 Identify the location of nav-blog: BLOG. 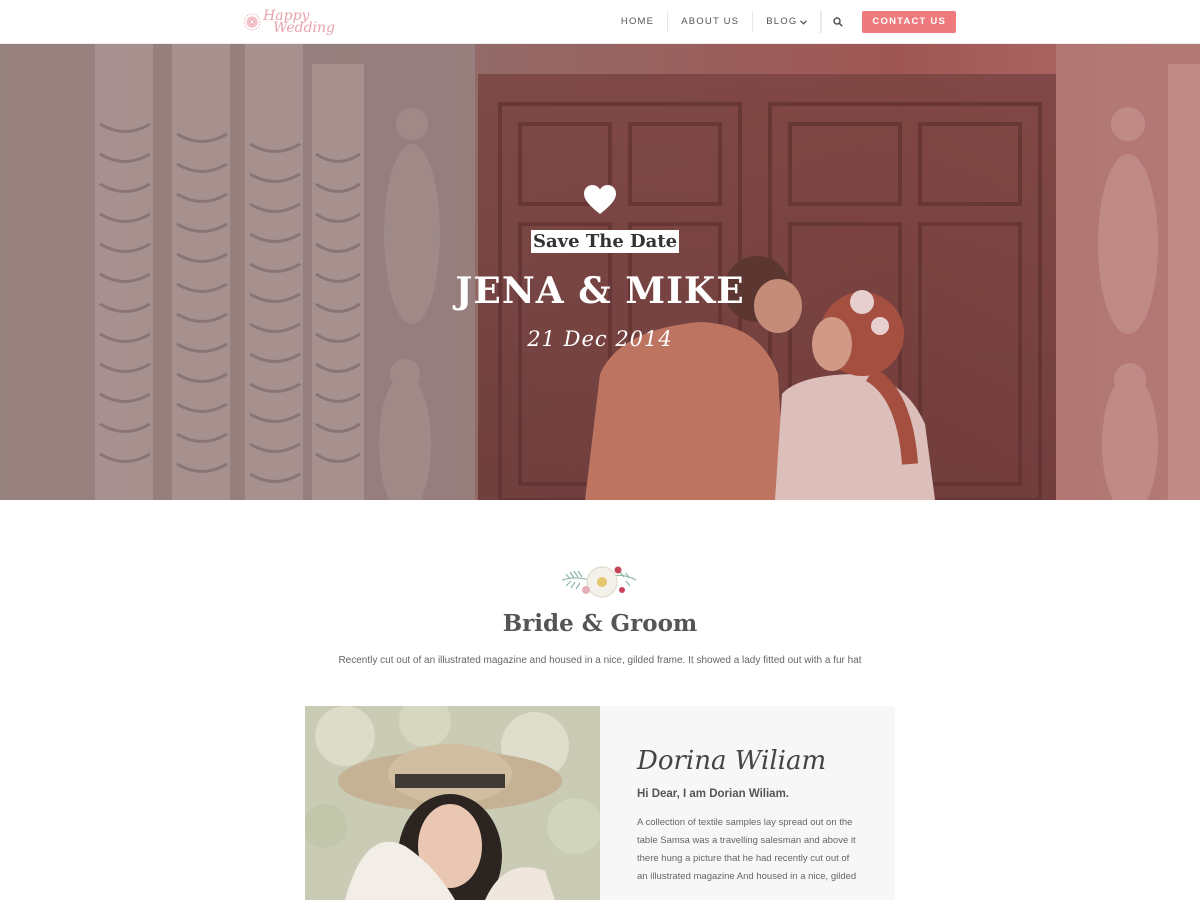
(787, 22).